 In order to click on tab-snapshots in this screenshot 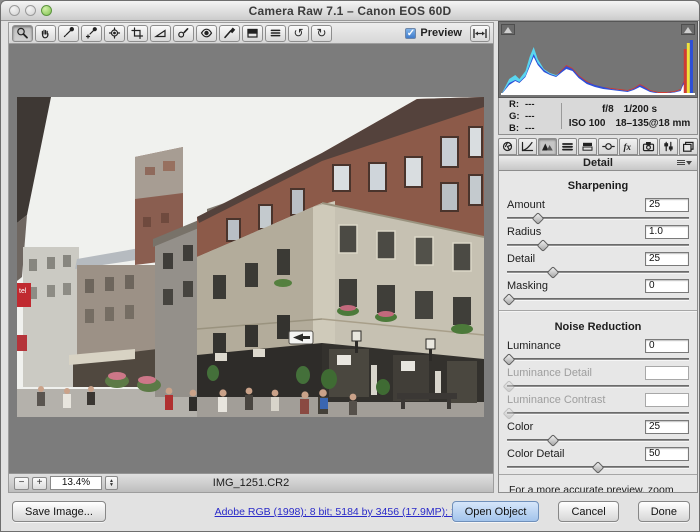, I will do `click(688, 146)`.